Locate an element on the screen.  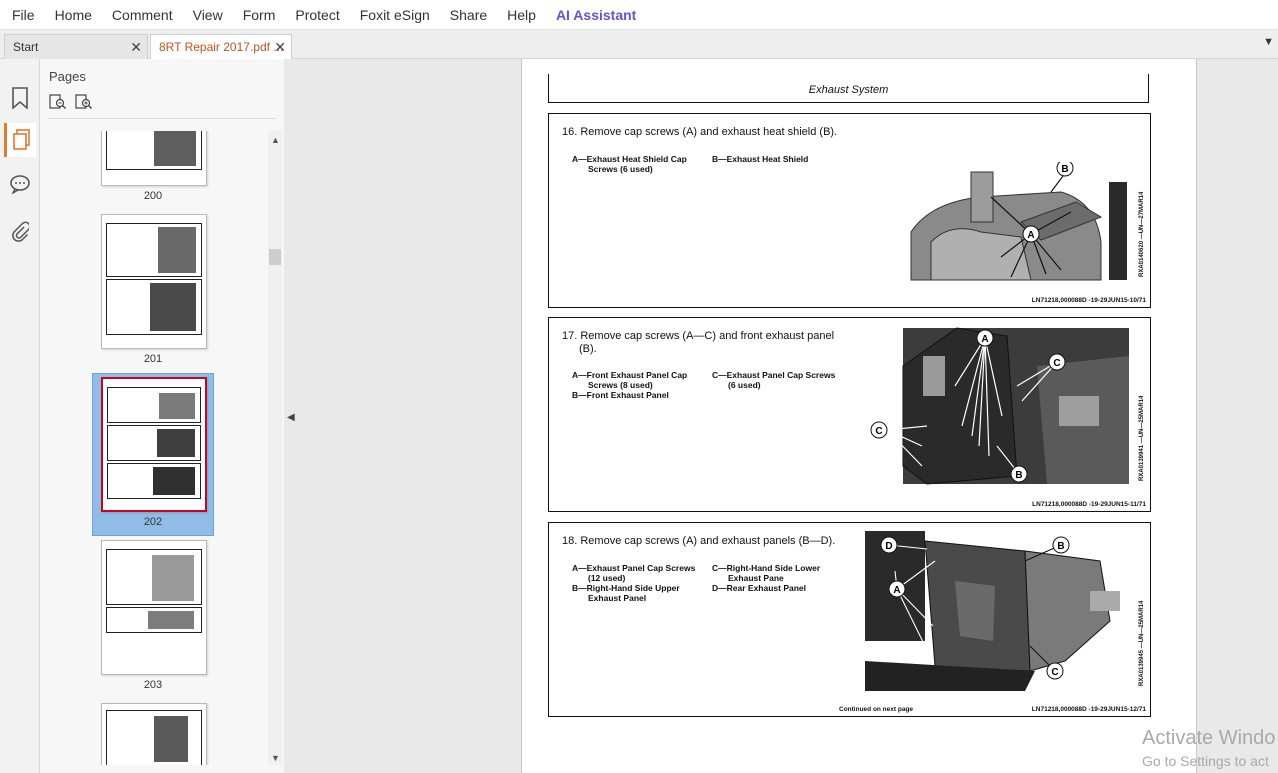
section-header: Exhaust System is located at coordinates (848, 88).